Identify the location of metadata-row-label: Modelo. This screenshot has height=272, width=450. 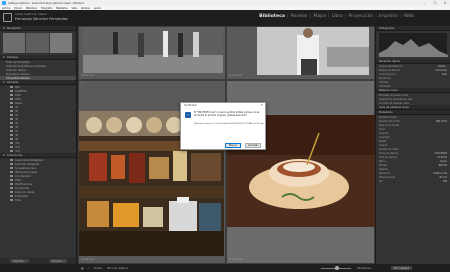
(383, 165).